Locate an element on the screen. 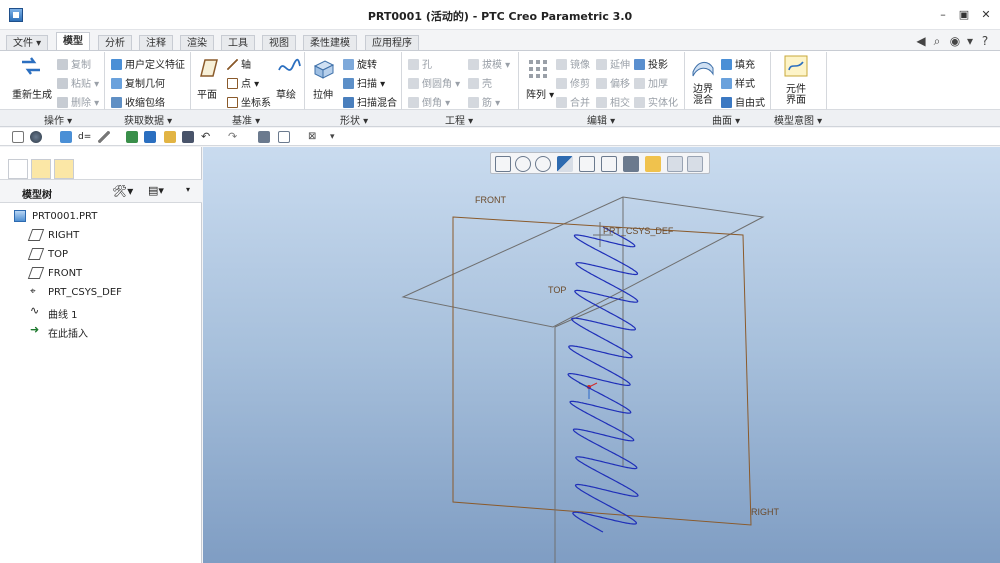 This screenshot has width=1000, height=563. show-icon: ▤▾ is located at coordinates (156, 190).